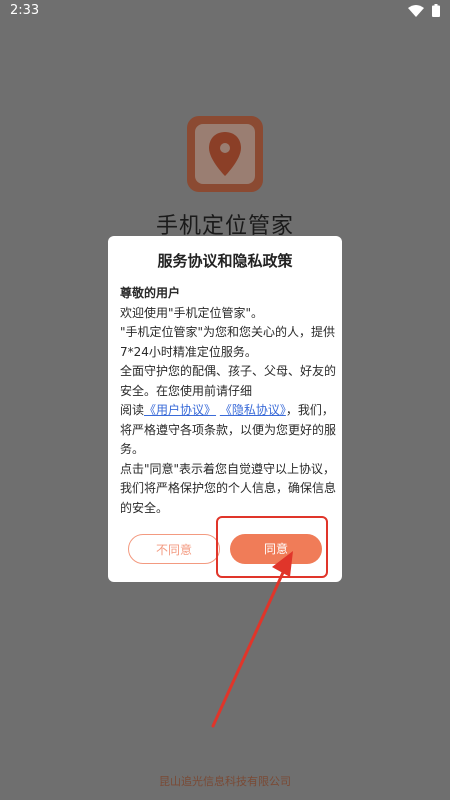  What do you see at coordinates (252, 639) in the screenshot?
I see `pointer-arrow` at bounding box center [252, 639].